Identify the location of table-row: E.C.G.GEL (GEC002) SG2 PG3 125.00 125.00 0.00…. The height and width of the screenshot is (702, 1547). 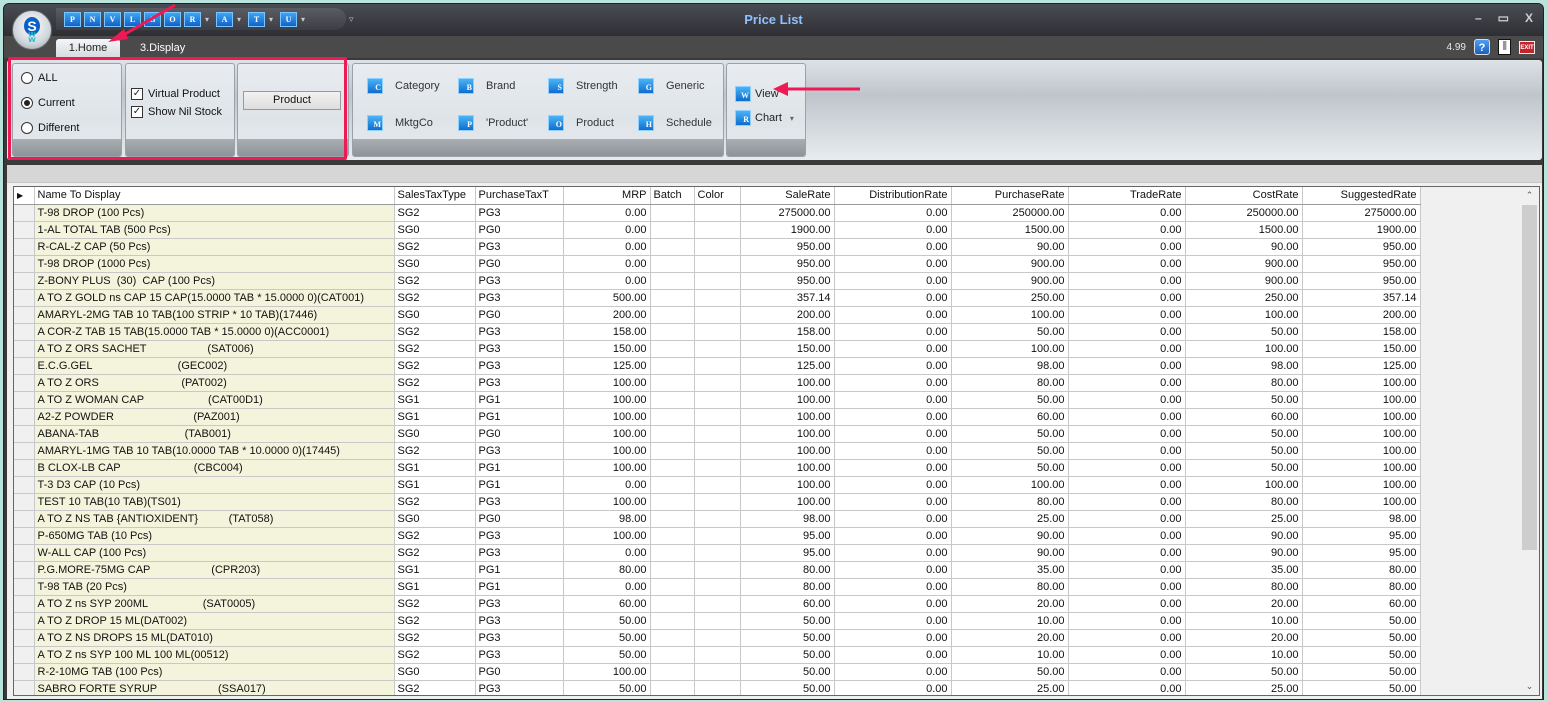
(720, 366).